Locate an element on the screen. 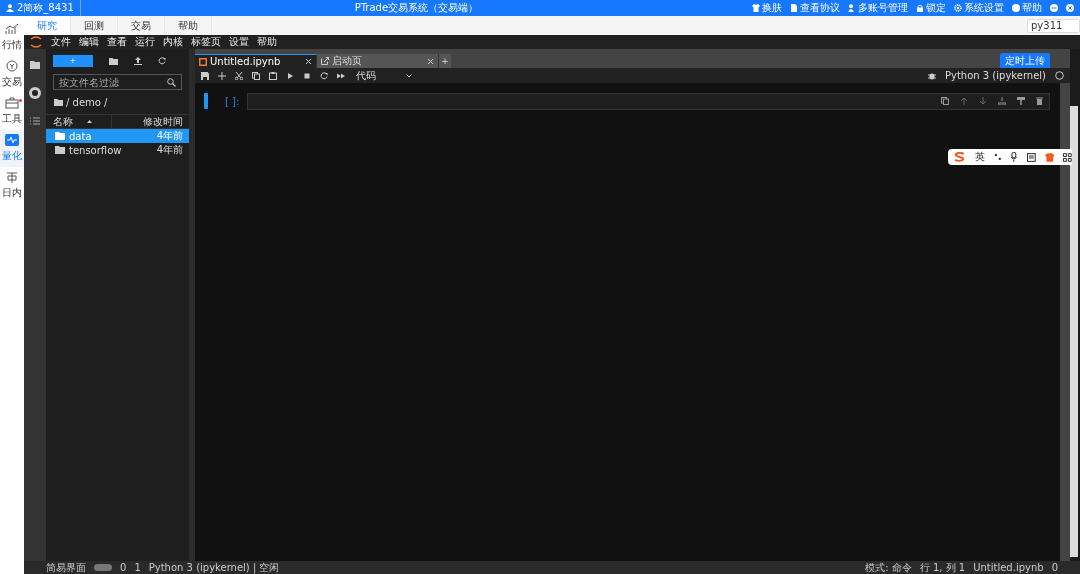 The width and height of the screenshot is (1080, 574). settings-icon is located at coordinates (958, 8).